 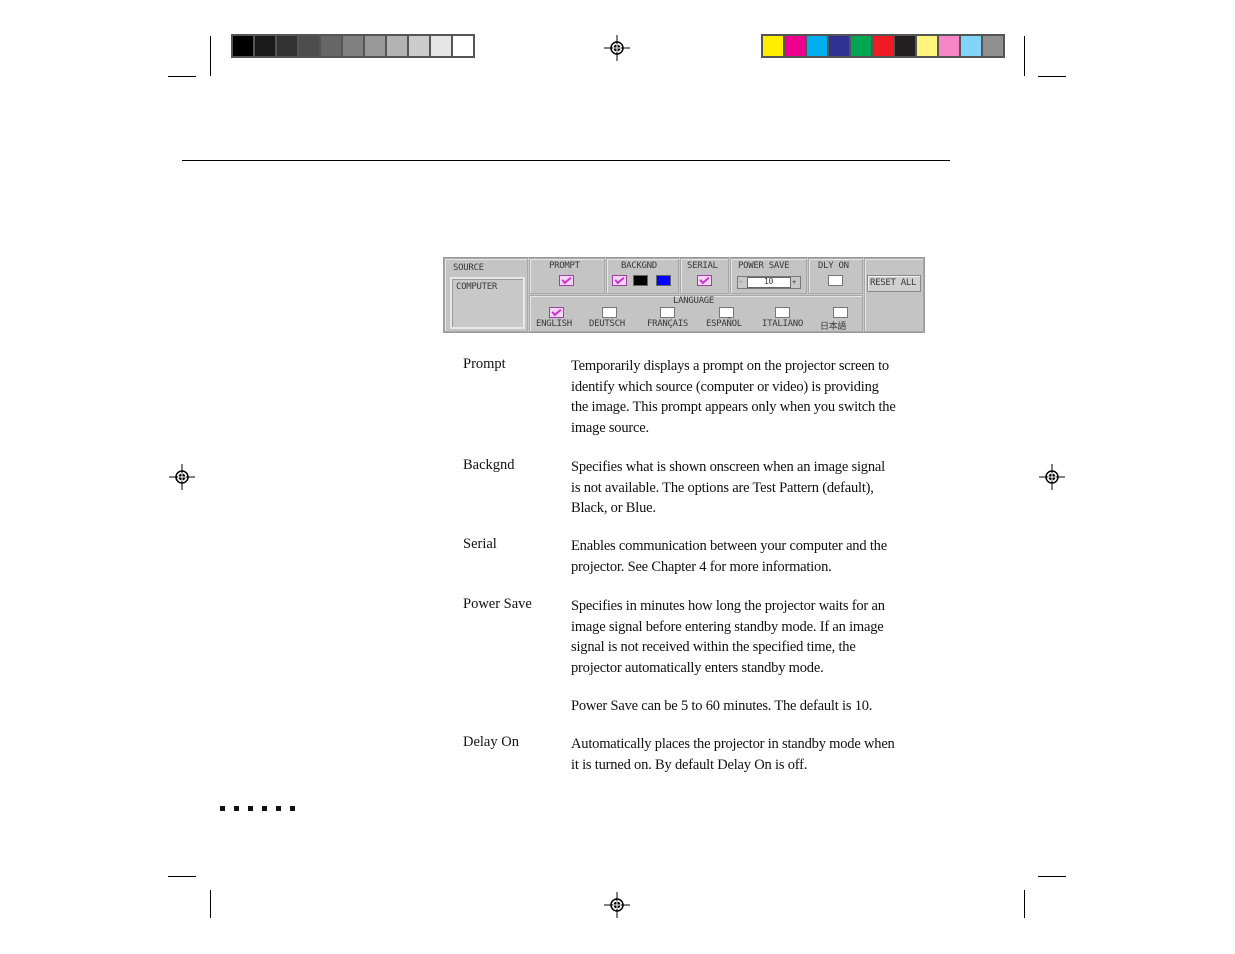 I want to click on language-option-label: 日本語, so click(x=833, y=327).